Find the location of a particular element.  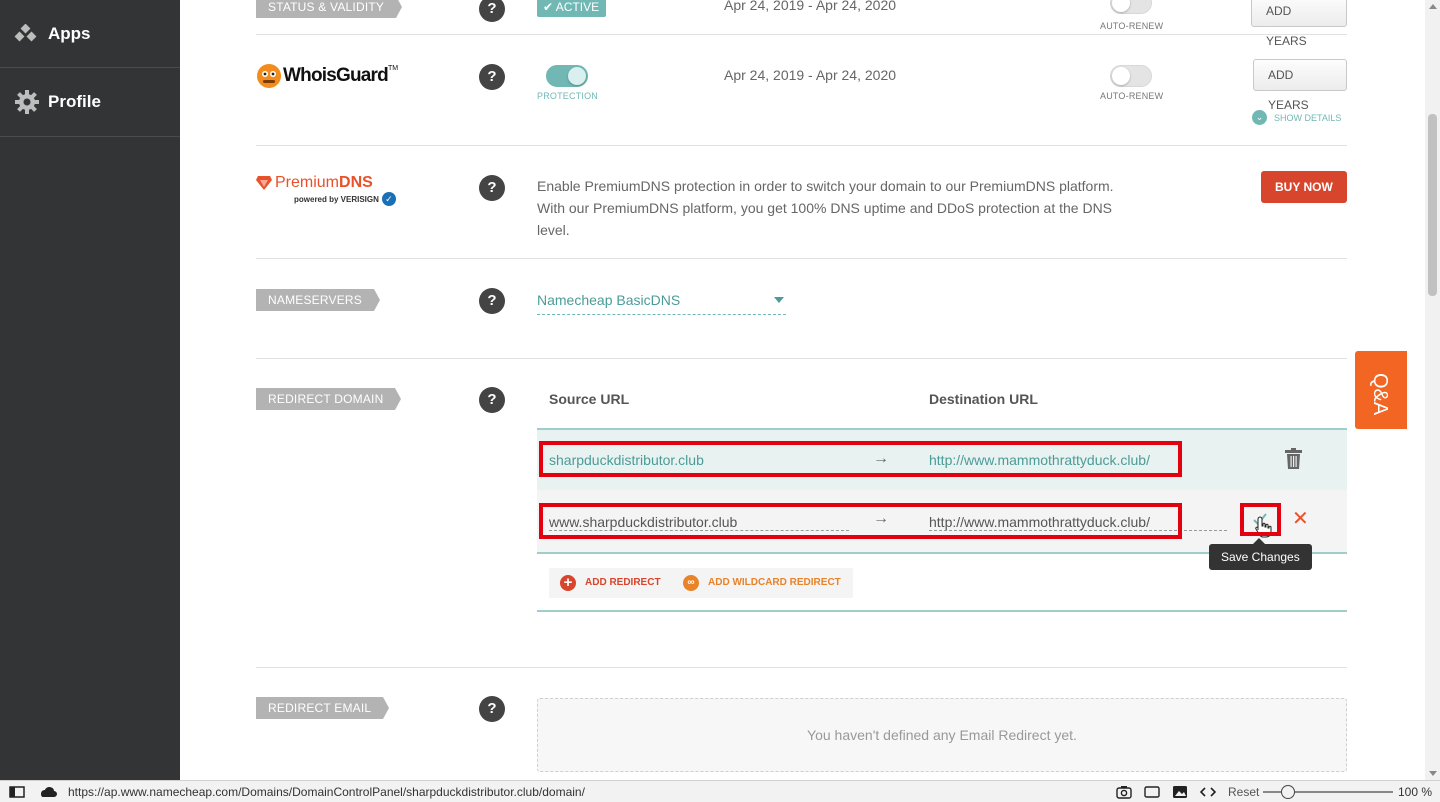

protection-label: PROTECTION is located at coordinates (568, 96).